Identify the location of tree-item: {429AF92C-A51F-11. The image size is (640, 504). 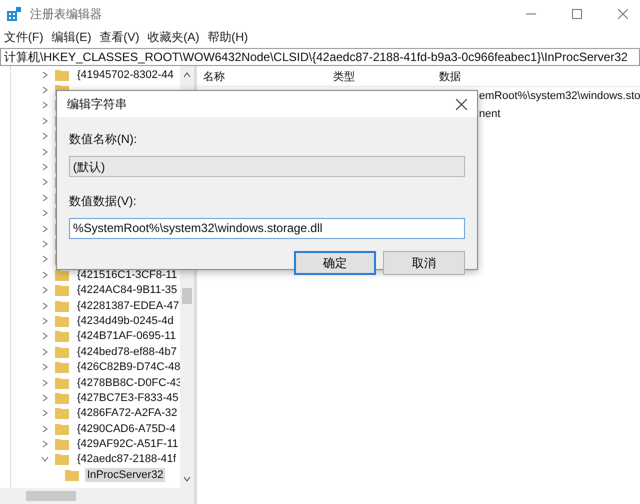
(127, 444).